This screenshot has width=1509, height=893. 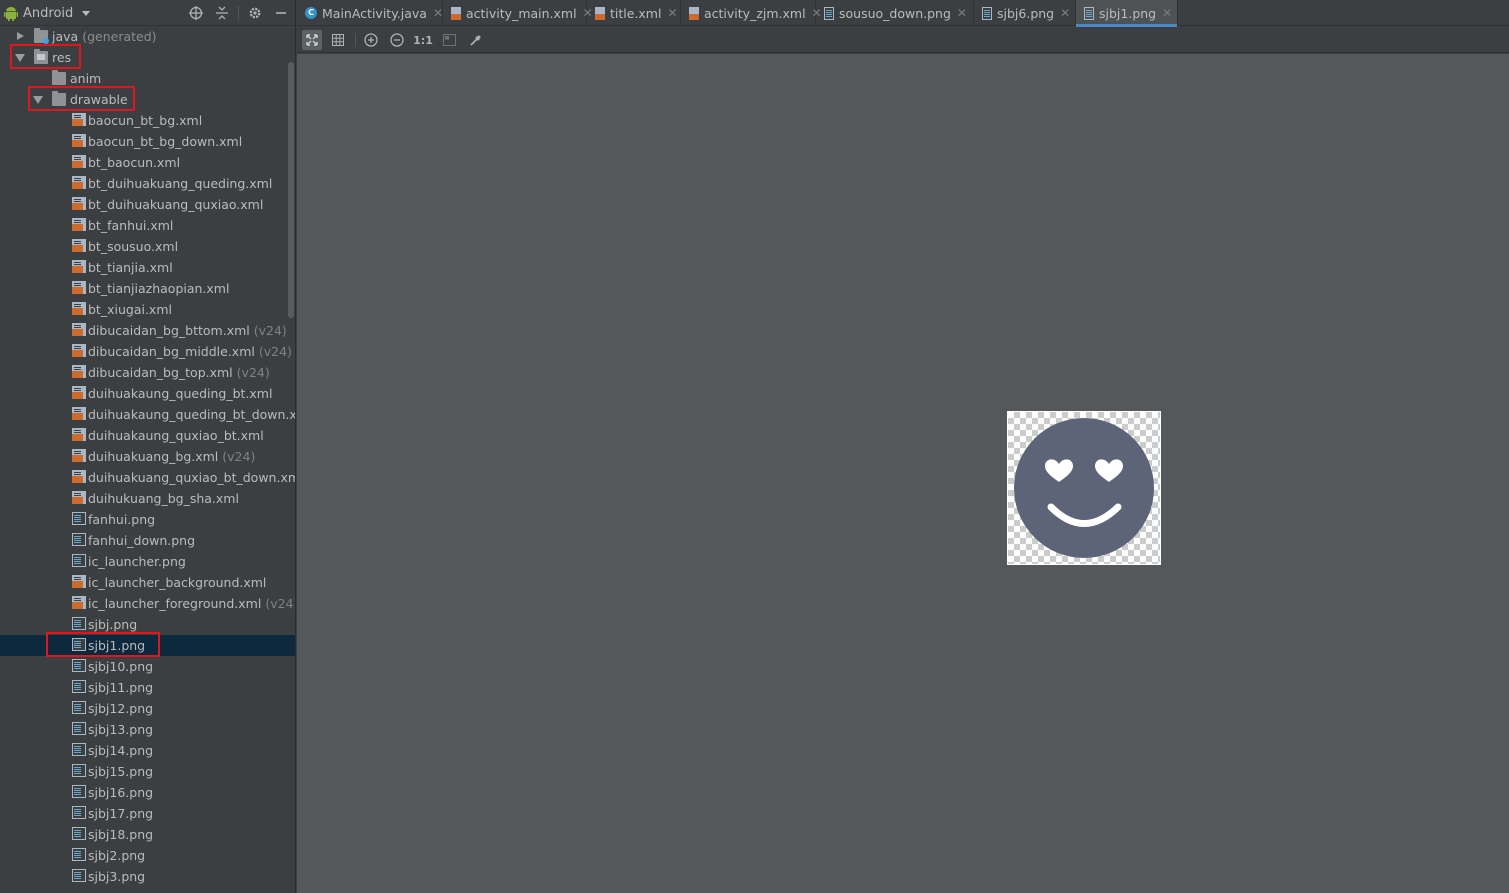 I want to click on tree-row: ic_launcher.png, so click(x=144, y=561).